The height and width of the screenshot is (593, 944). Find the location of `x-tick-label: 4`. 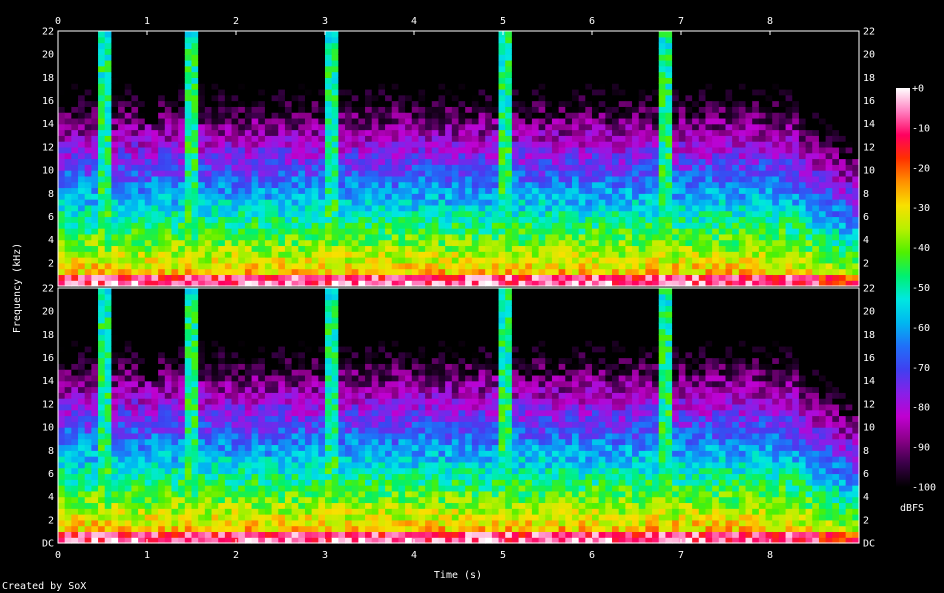

x-tick-label: 4 is located at coordinates (414, 555).